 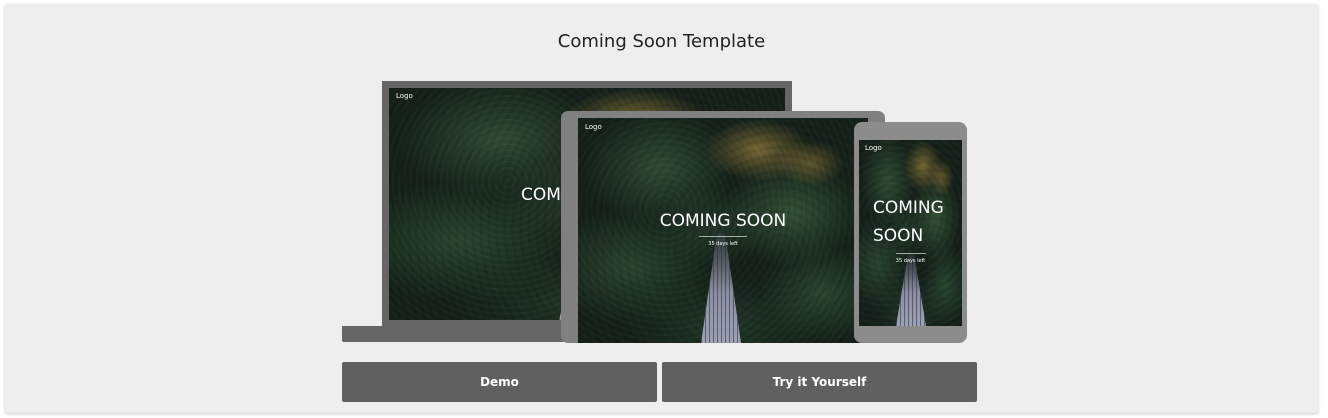 What do you see at coordinates (910, 261) in the screenshot?
I see `phone-countdown: 35 days left` at bounding box center [910, 261].